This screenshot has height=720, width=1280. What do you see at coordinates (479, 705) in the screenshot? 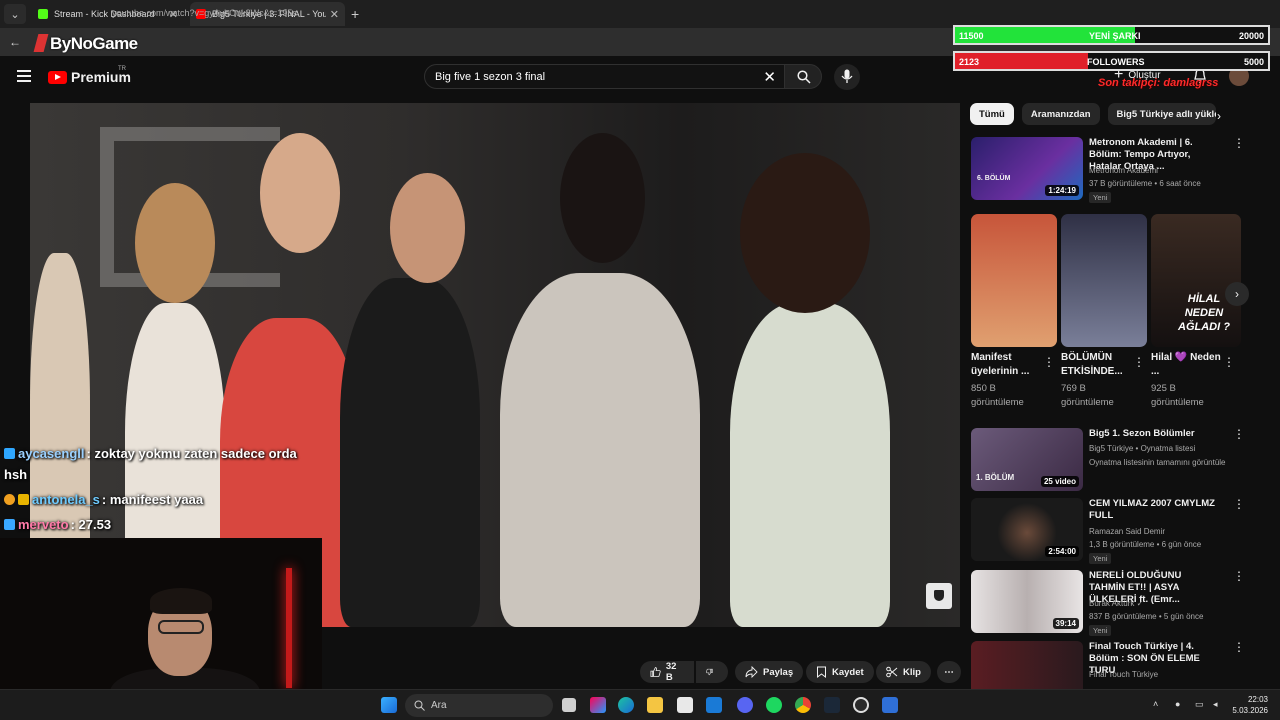
I see `taskbar-search-input: Ara` at bounding box center [479, 705].